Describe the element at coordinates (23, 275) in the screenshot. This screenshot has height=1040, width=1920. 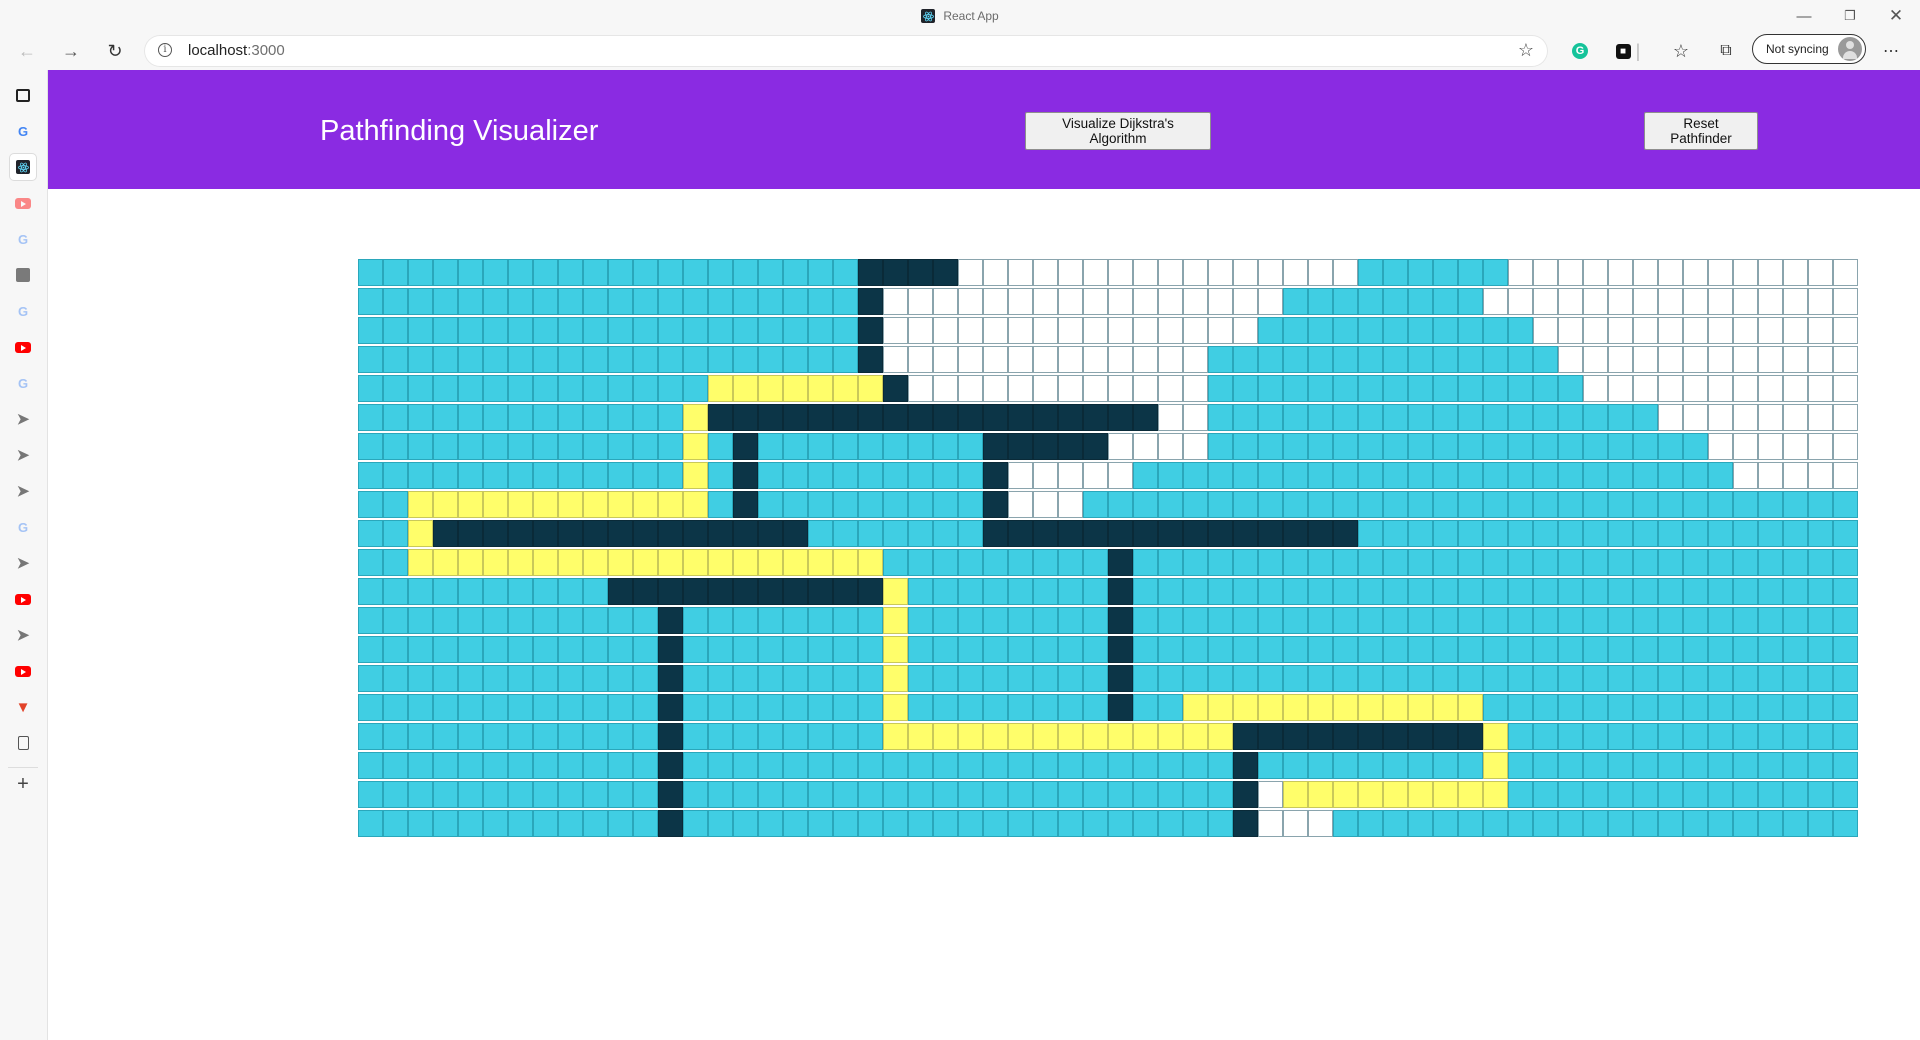
I see `vscode-icon` at that location.